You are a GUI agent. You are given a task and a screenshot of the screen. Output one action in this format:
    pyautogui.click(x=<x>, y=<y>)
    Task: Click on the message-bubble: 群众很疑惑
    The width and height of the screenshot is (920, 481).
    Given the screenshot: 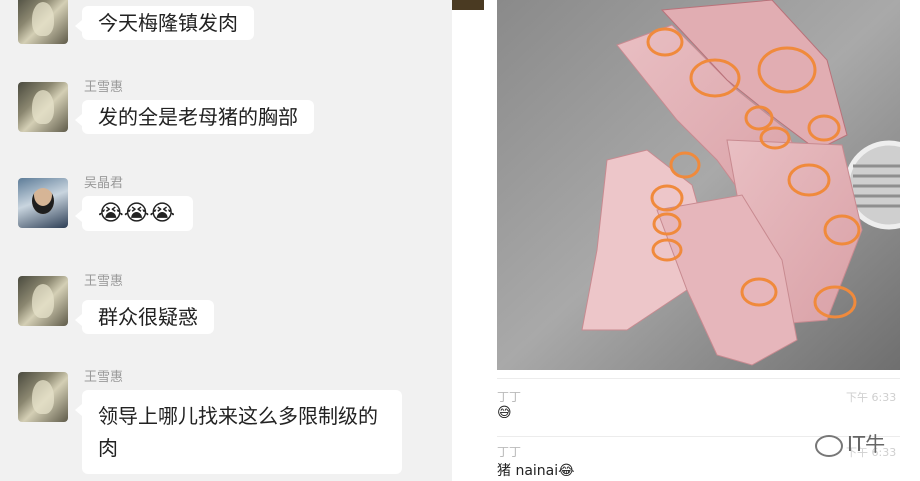 What is the action you would take?
    pyautogui.click(x=144, y=317)
    